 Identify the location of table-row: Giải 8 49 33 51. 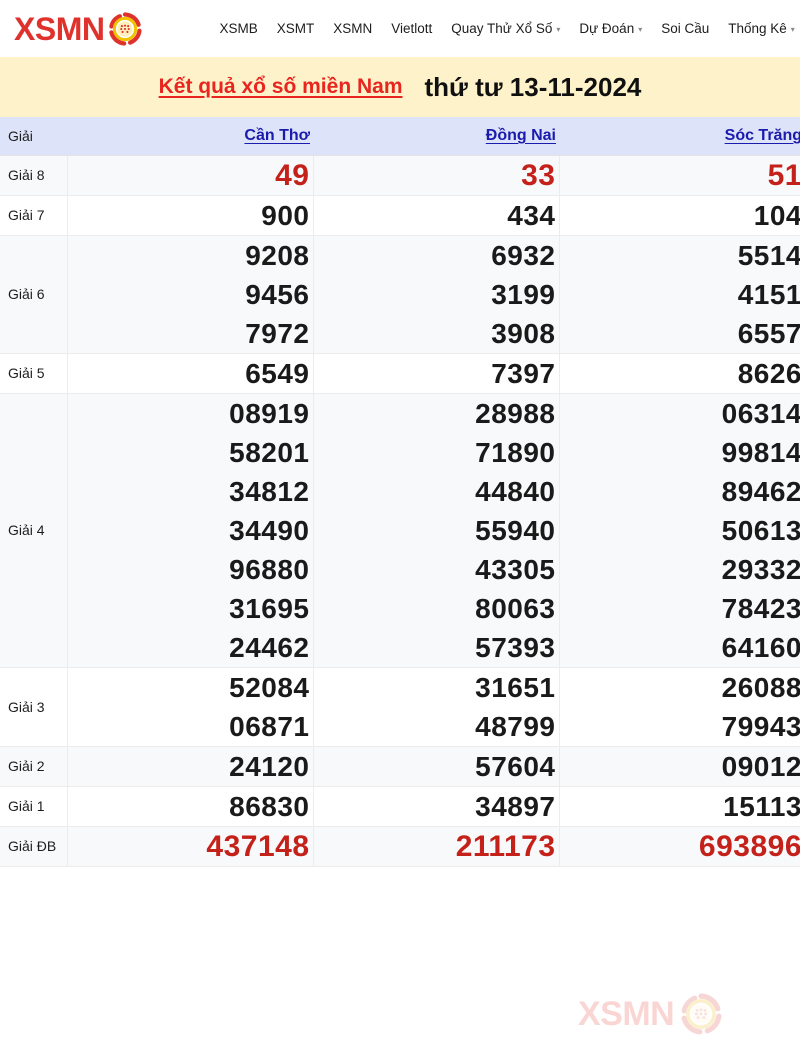
(400, 175).